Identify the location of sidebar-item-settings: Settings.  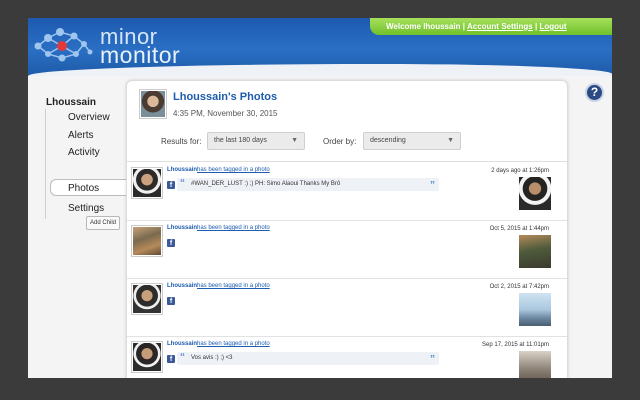
(86, 208).